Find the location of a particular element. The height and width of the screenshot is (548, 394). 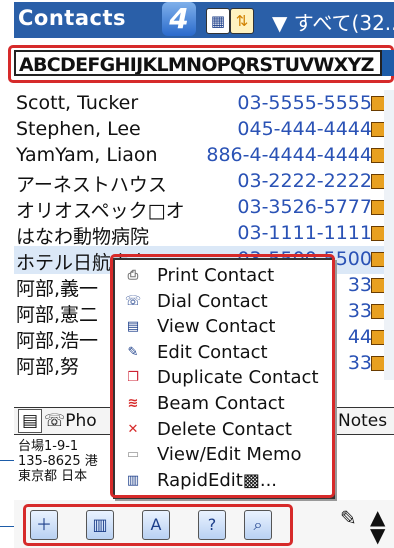

contact-phone: 03-5555-5555 is located at coordinates (304, 103).